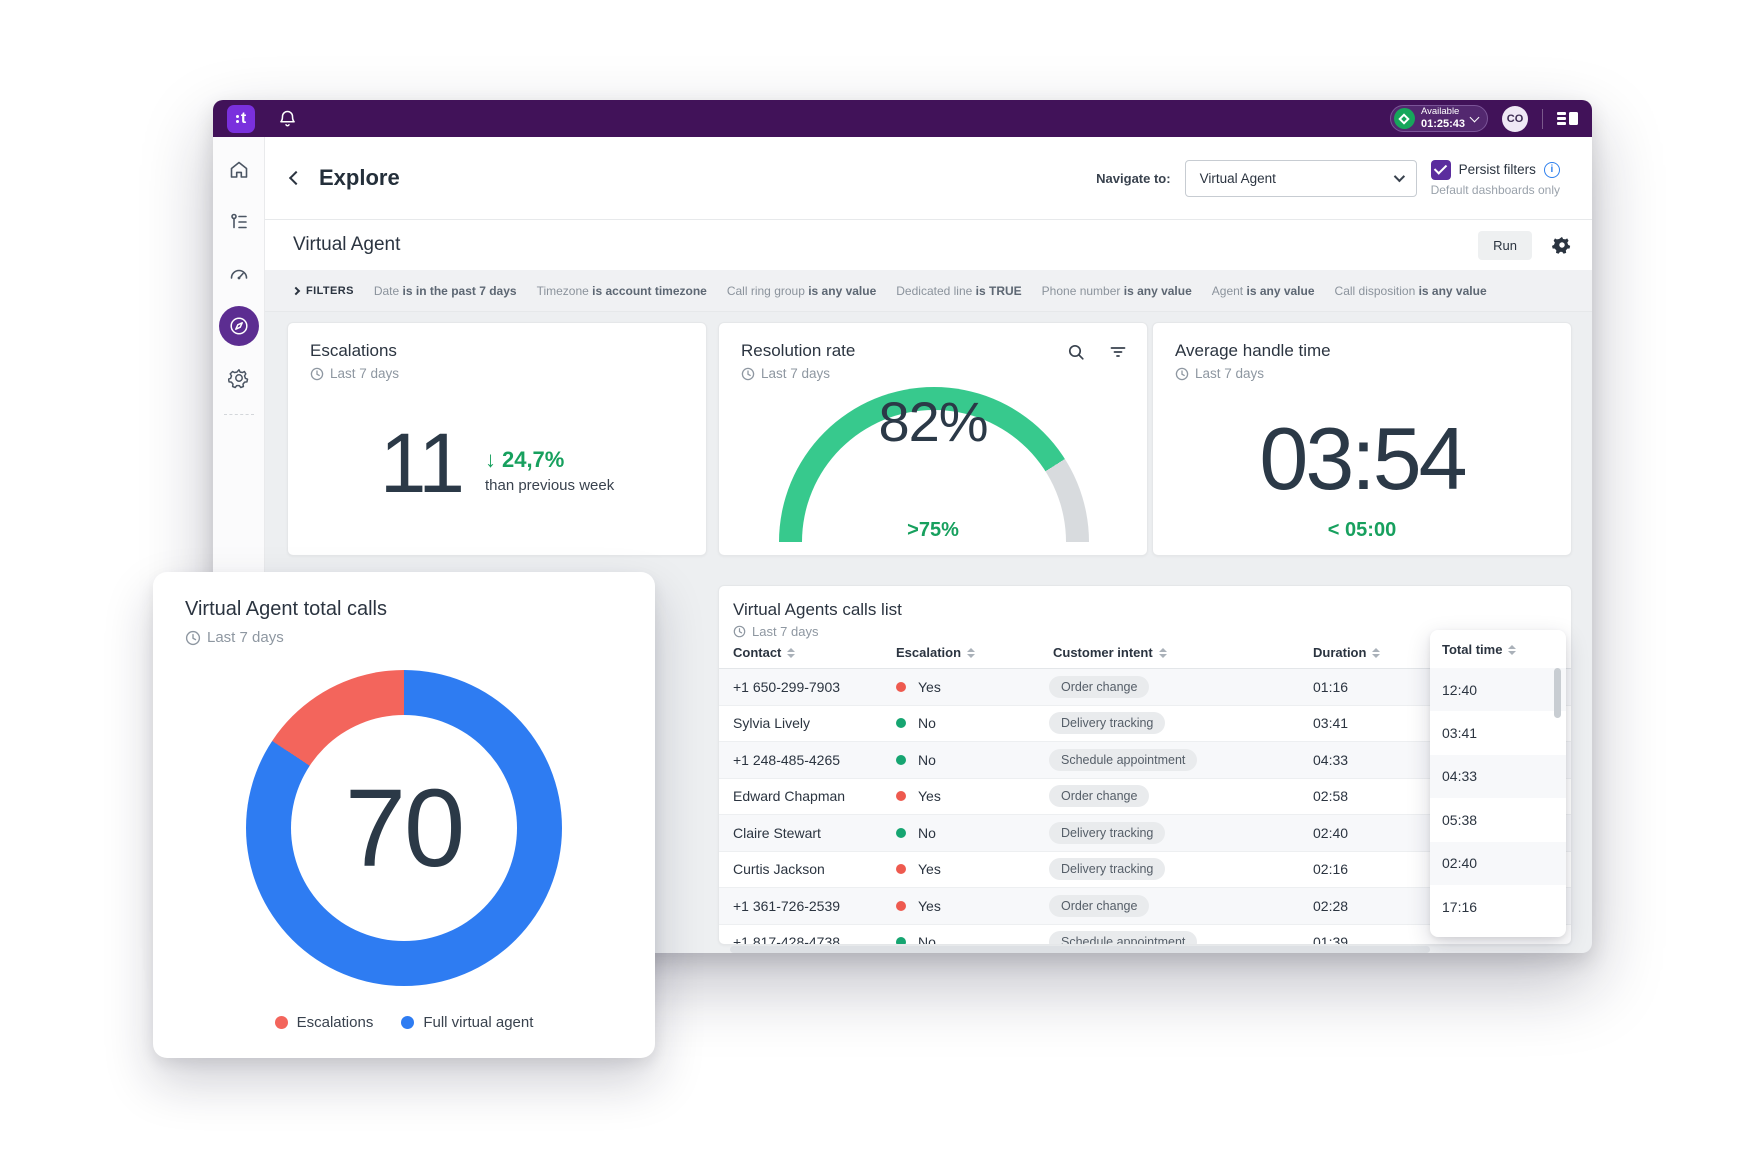  Describe the element at coordinates (287, 119) in the screenshot. I see `bell-icon` at that location.